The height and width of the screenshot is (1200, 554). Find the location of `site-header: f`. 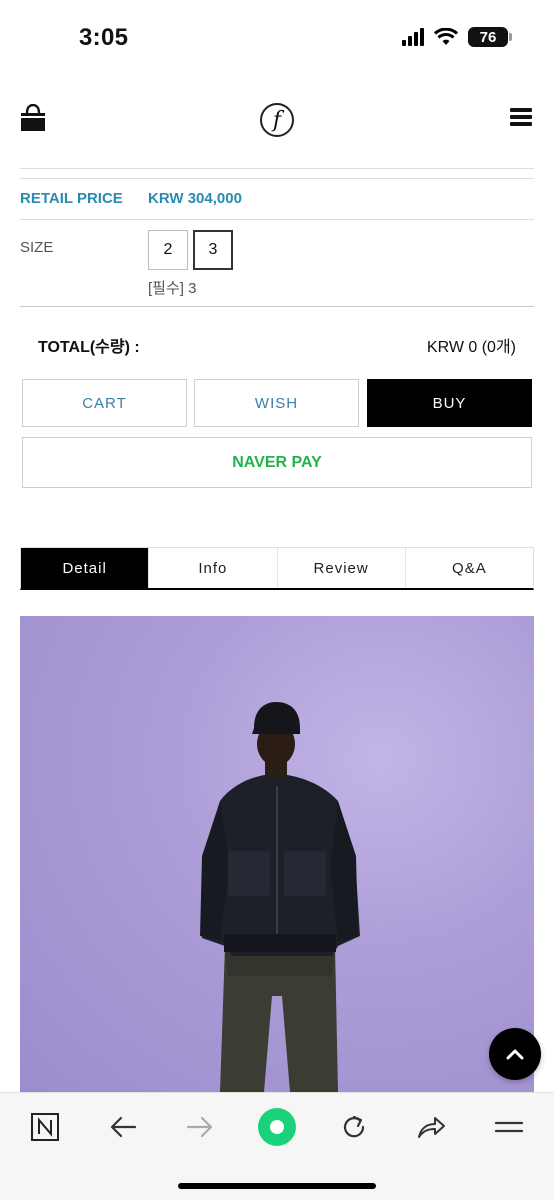

site-header: f is located at coordinates (277, 121).